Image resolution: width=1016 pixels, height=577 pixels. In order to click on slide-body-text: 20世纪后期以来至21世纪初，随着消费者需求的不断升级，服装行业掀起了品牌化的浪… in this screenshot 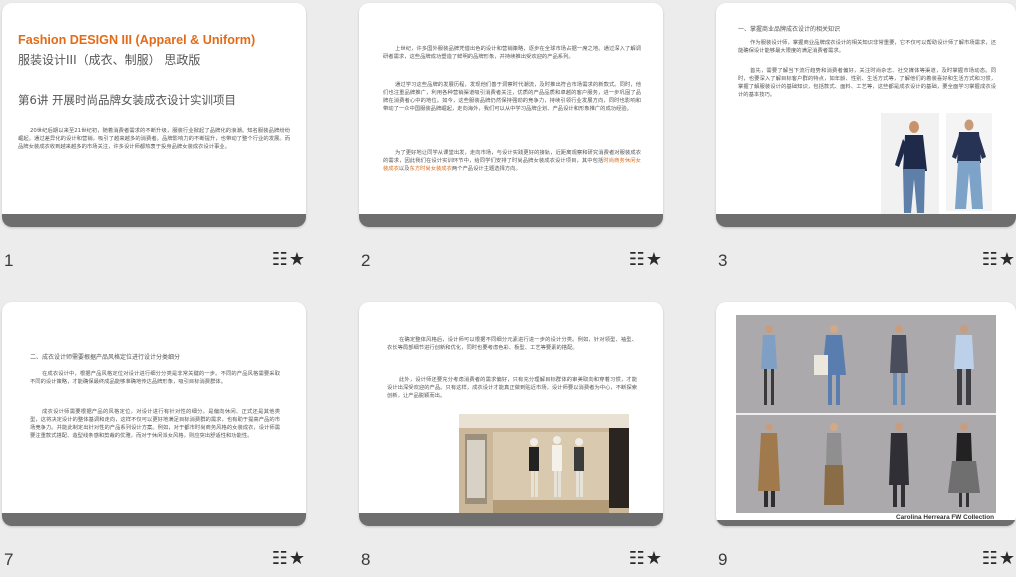, I will do `click(154, 139)`.